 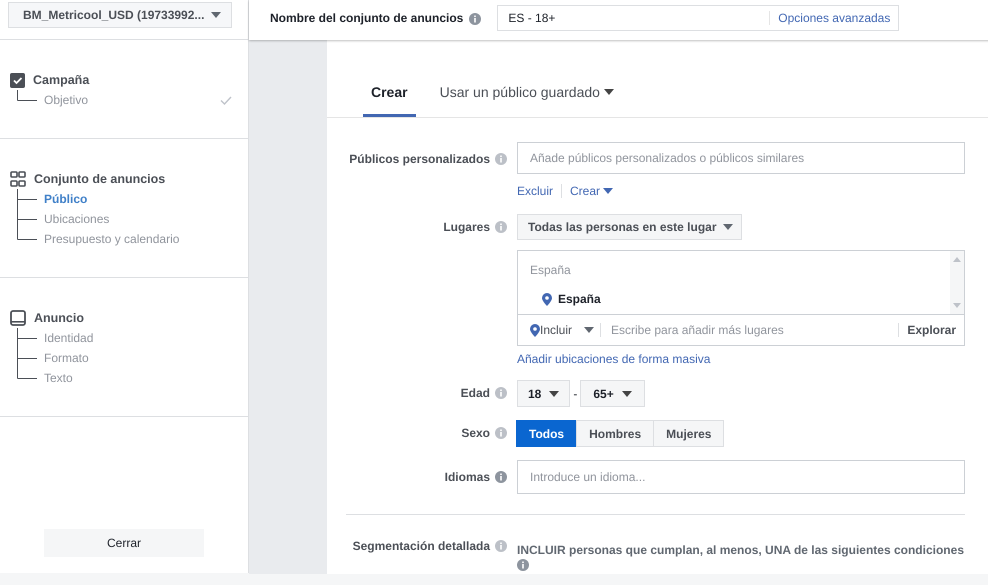 What do you see at coordinates (551, 270) in the screenshot?
I see `location-group-label: España` at bounding box center [551, 270].